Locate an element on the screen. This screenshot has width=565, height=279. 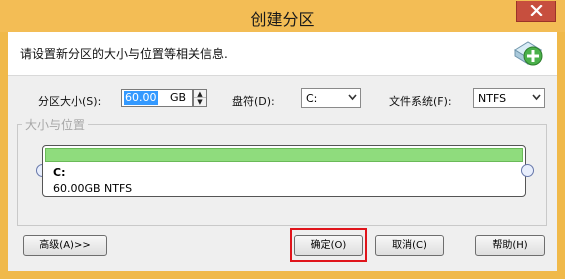
advanced-button: 高级(A)>> is located at coordinates (65, 245).